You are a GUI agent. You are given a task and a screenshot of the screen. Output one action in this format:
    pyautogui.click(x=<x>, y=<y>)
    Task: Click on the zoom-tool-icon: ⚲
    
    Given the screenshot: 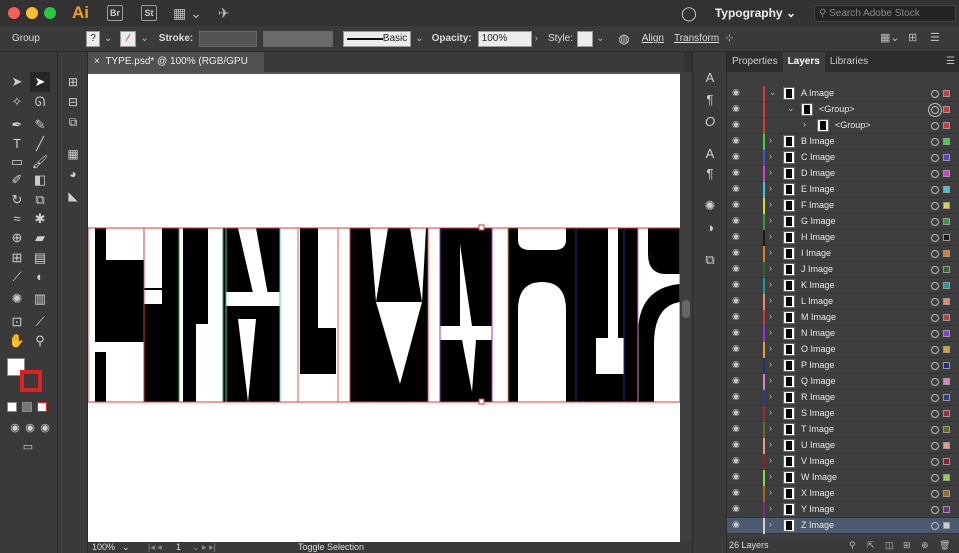 What is the action you would take?
    pyautogui.click(x=40, y=341)
    